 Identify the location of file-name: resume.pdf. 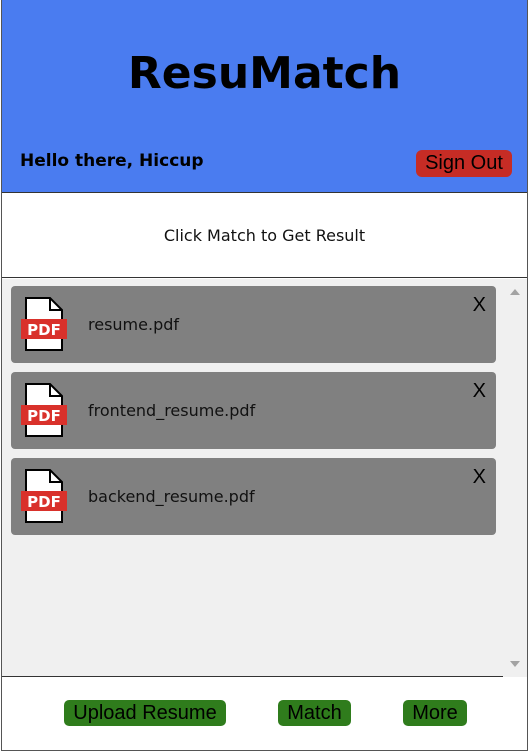
(134, 324).